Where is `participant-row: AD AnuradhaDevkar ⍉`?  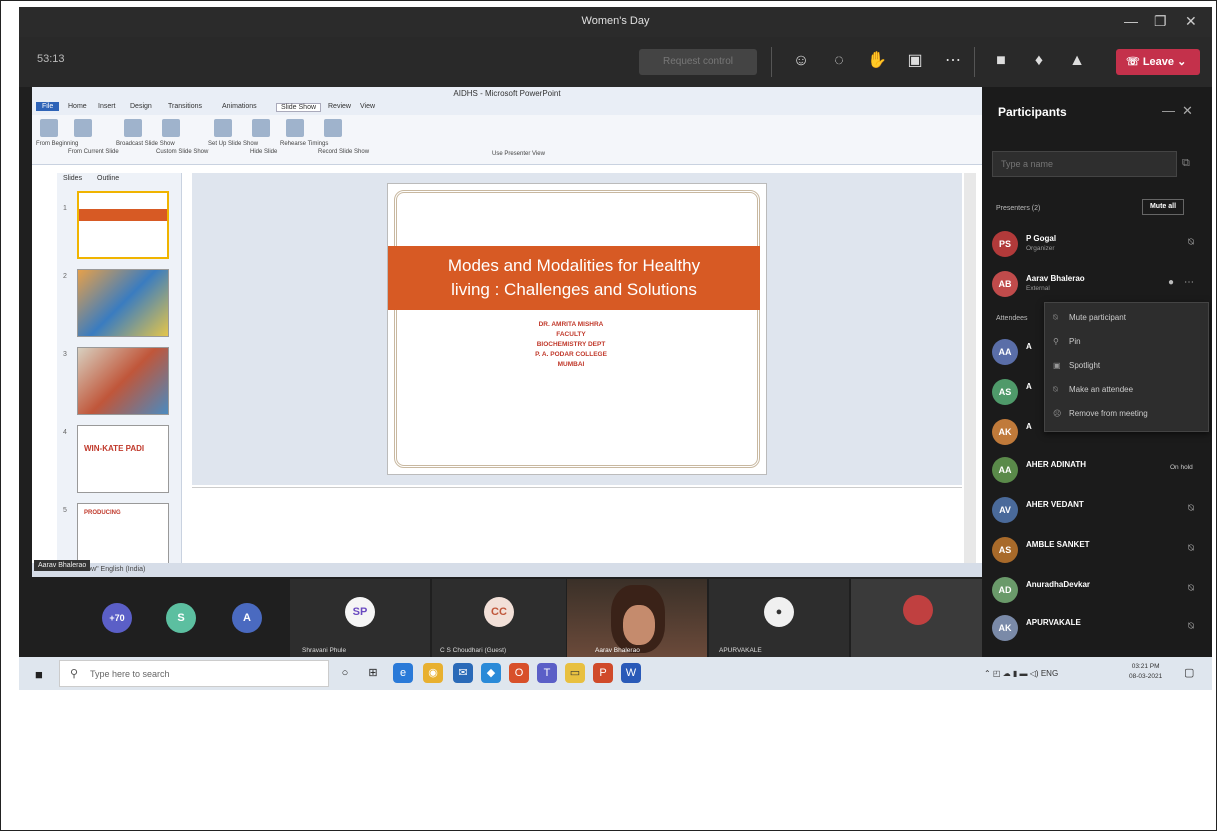
participant-row: AD AnuradhaDevkar ⍉ is located at coordinates (1097, 590).